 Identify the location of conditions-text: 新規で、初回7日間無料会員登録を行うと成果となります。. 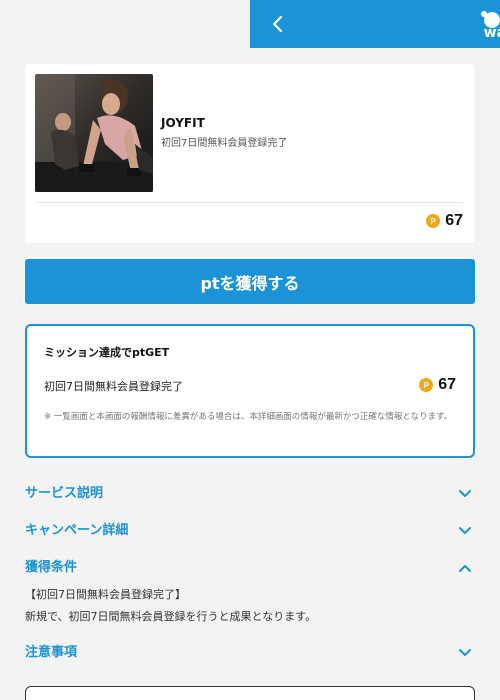
(171, 616).